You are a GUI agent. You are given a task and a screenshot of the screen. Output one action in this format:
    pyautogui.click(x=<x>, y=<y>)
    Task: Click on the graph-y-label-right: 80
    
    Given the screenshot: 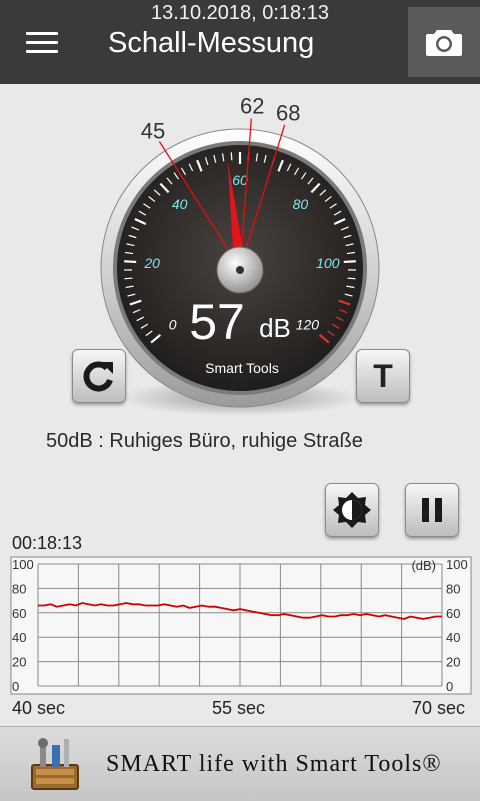 What is the action you would take?
    pyautogui.click(x=453, y=588)
    